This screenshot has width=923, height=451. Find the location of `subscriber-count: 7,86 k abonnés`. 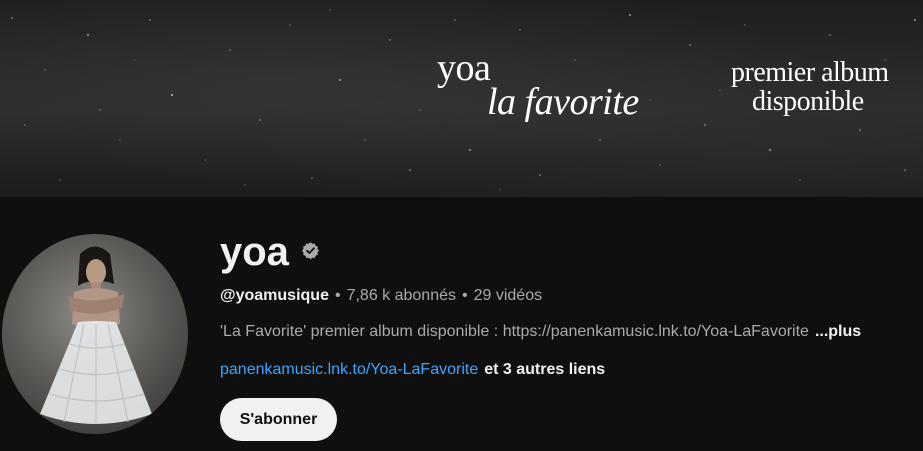

subscriber-count: 7,86 k abonnés is located at coordinates (401, 295).